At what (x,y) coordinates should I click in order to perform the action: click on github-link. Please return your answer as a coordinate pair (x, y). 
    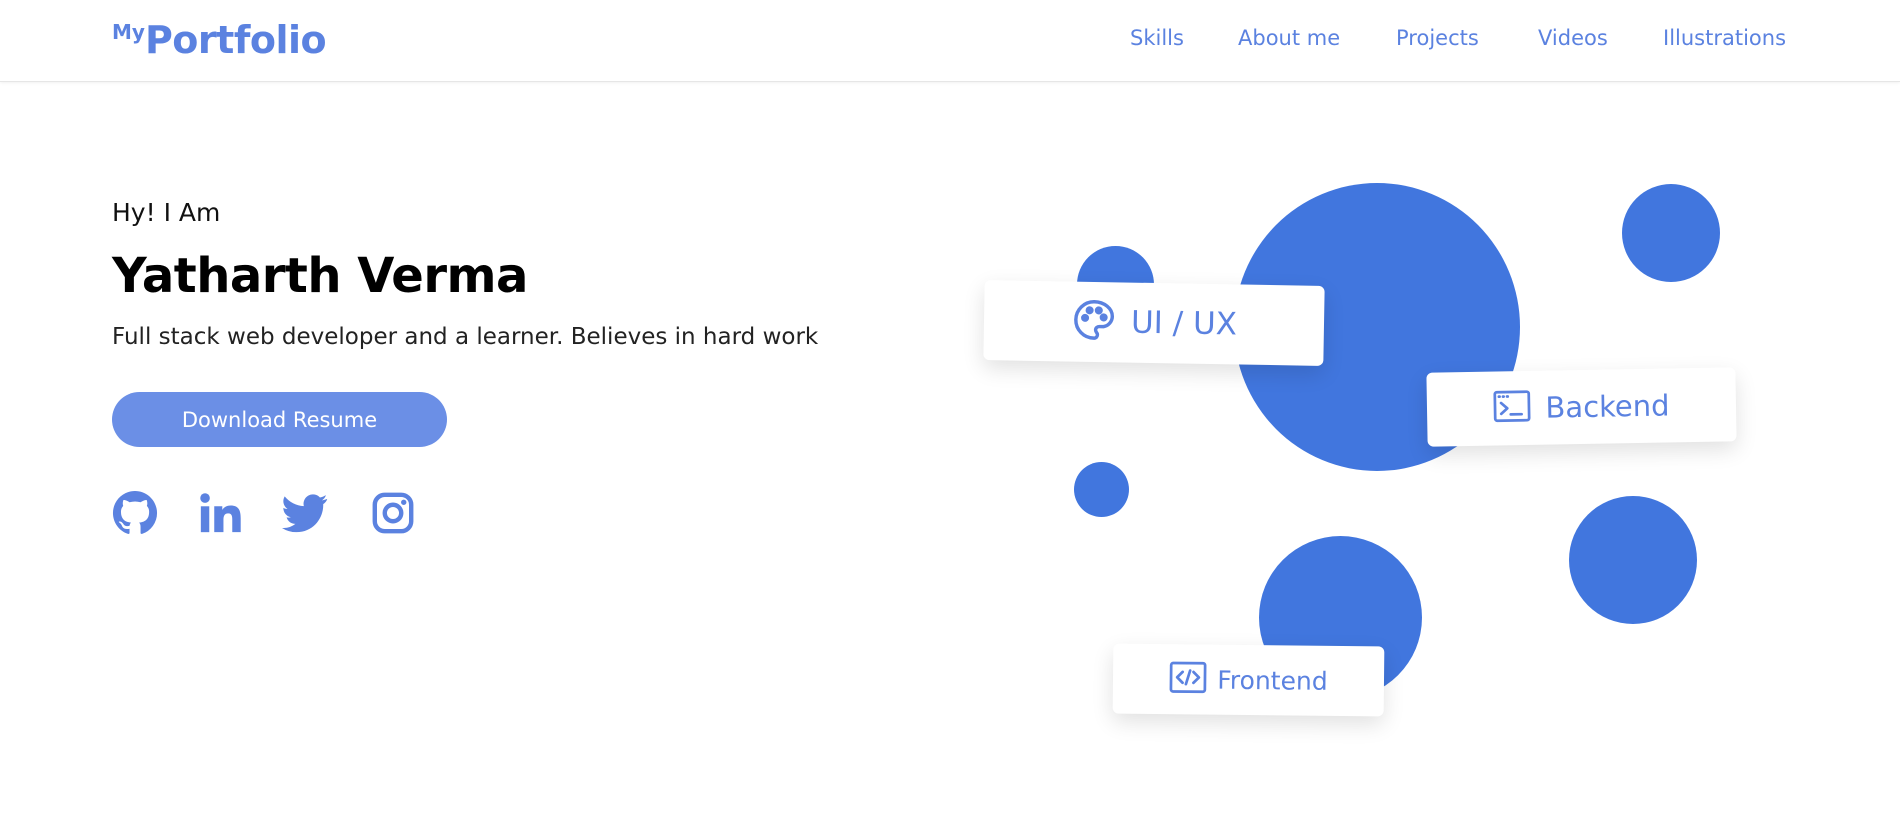
    Looking at the image, I should click on (135, 513).